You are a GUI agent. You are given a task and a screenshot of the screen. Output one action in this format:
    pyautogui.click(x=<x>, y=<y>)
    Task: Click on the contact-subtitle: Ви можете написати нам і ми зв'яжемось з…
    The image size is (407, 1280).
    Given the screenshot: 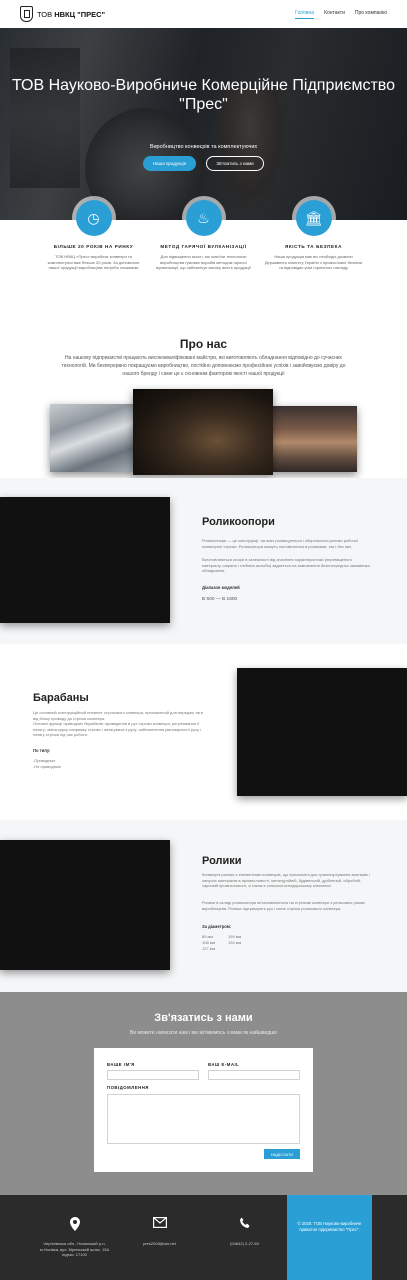 What is the action you would take?
    pyautogui.click(x=203, y=1033)
    